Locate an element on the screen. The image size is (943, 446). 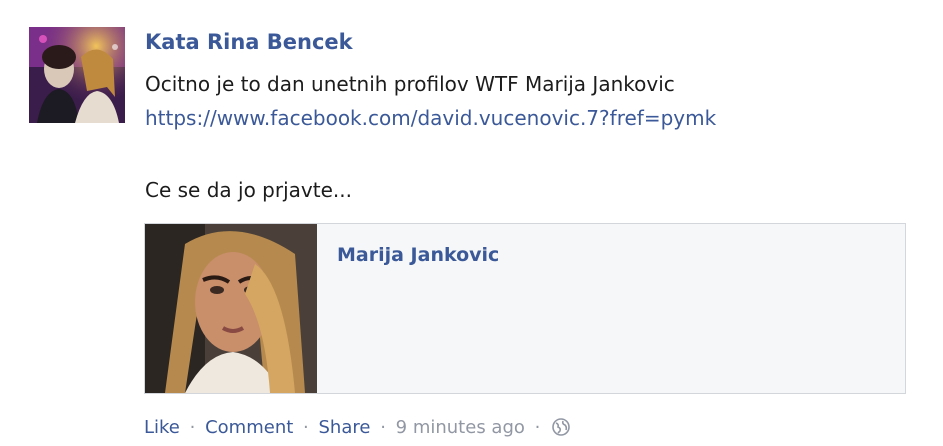
post-author-name: Kata Rina Bencek is located at coordinates (249, 42).